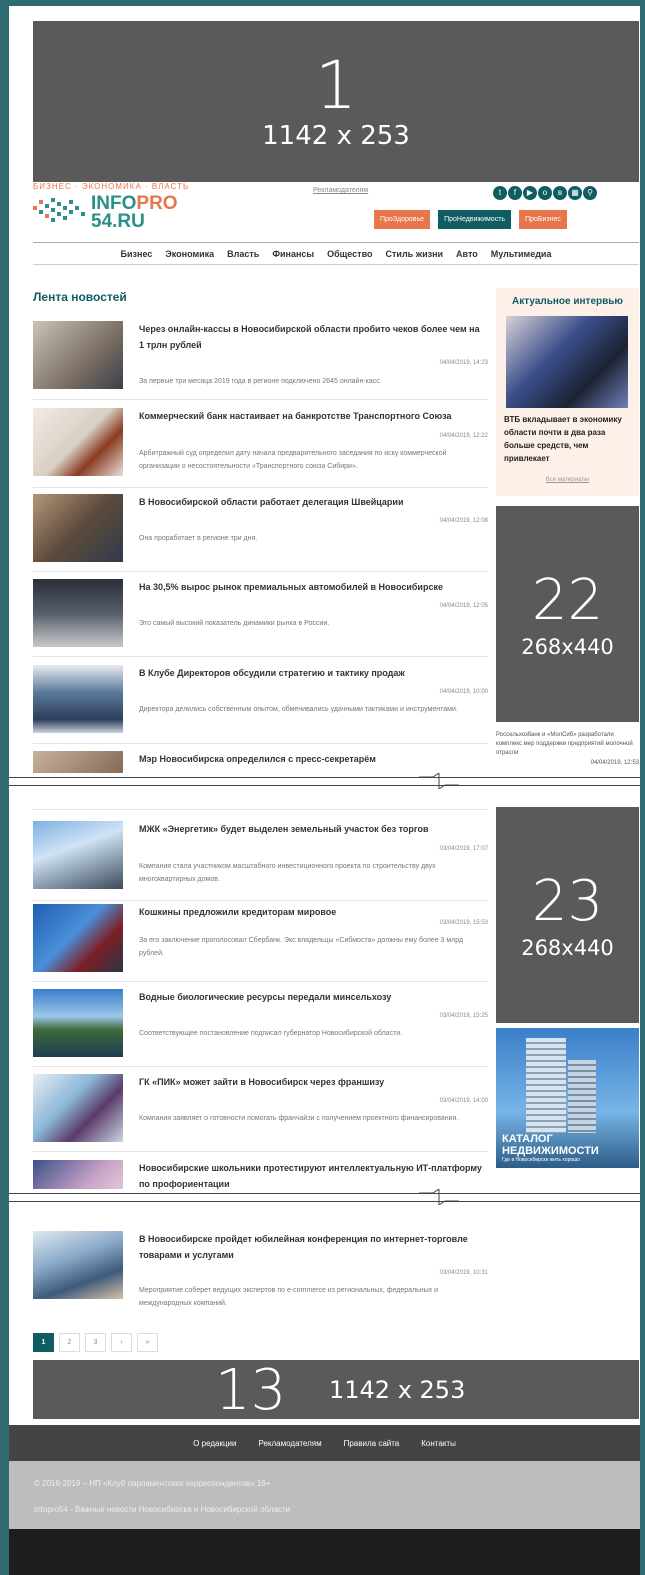  What do you see at coordinates (463, 606) in the screenshot?
I see `news-date: 04/04/2019, 12:05` at bounding box center [463, 606].